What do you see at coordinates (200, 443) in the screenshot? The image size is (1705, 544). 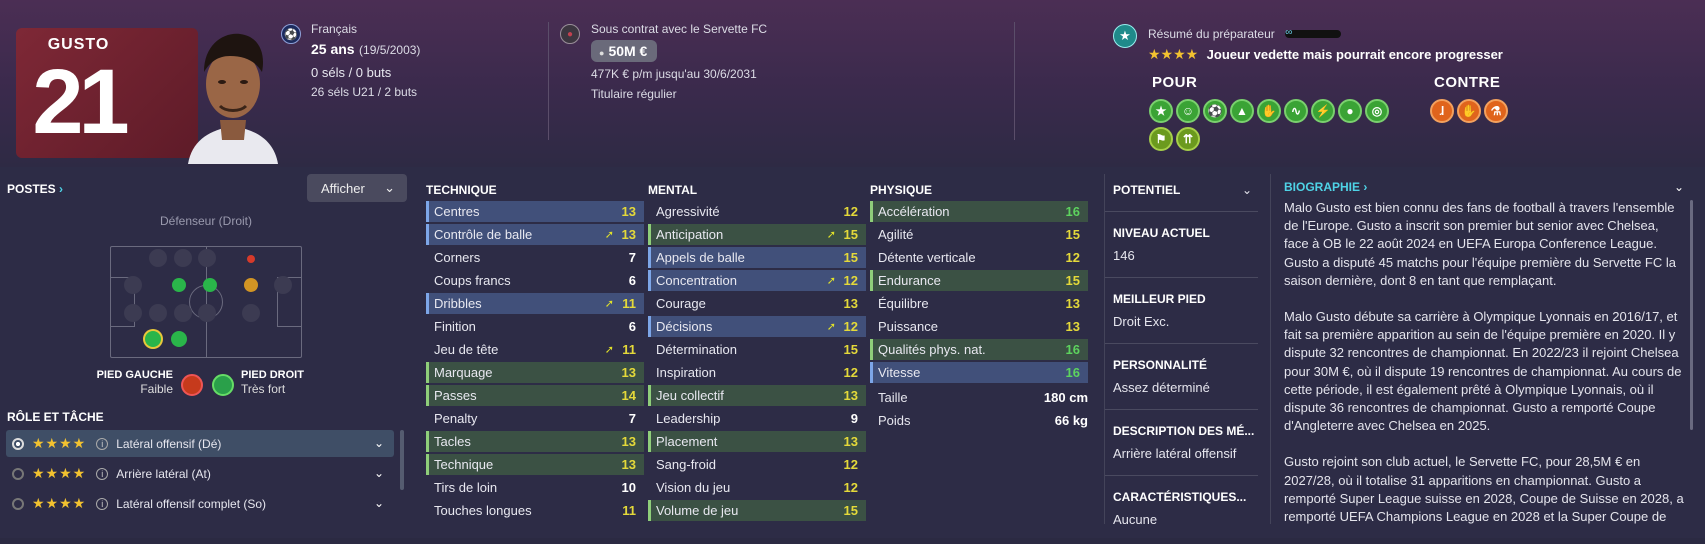 I see `role-item: ★★★★ i Latéral offensif (Dé) ⌄` at bounding box center [200, 443].